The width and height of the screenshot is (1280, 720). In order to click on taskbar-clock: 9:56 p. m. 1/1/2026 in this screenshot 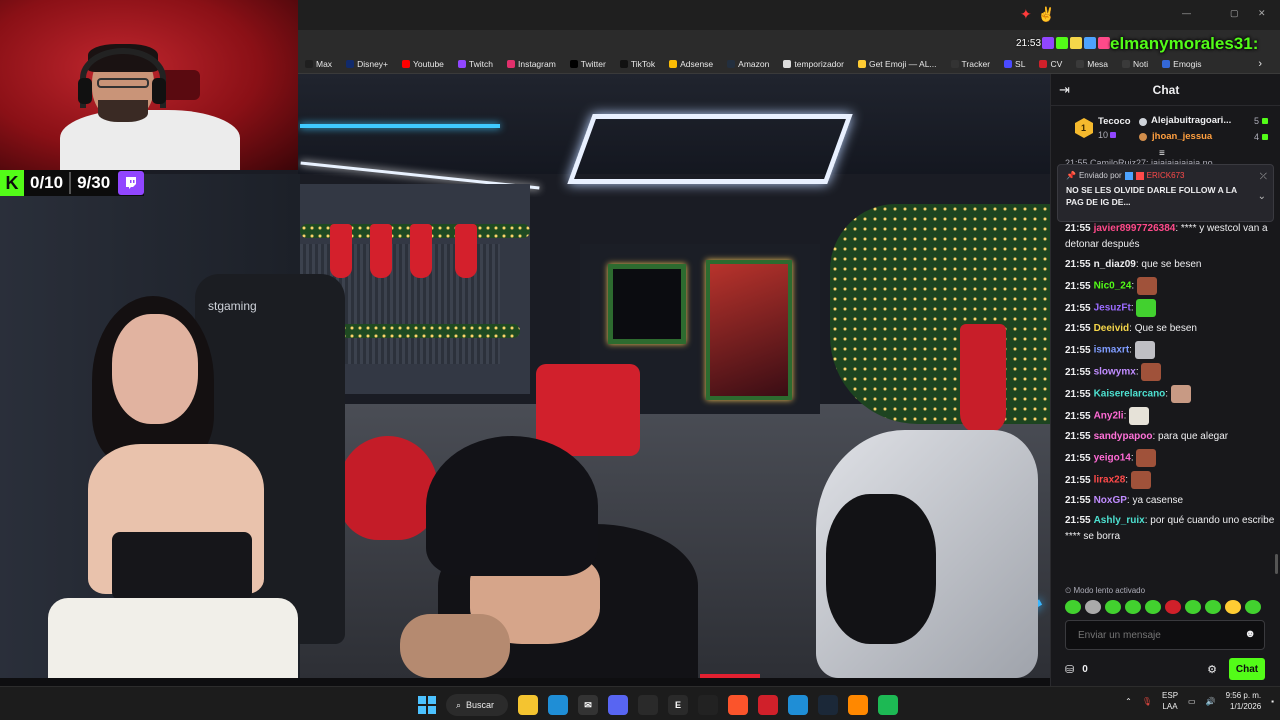, I will do `click(1244, 702)`.